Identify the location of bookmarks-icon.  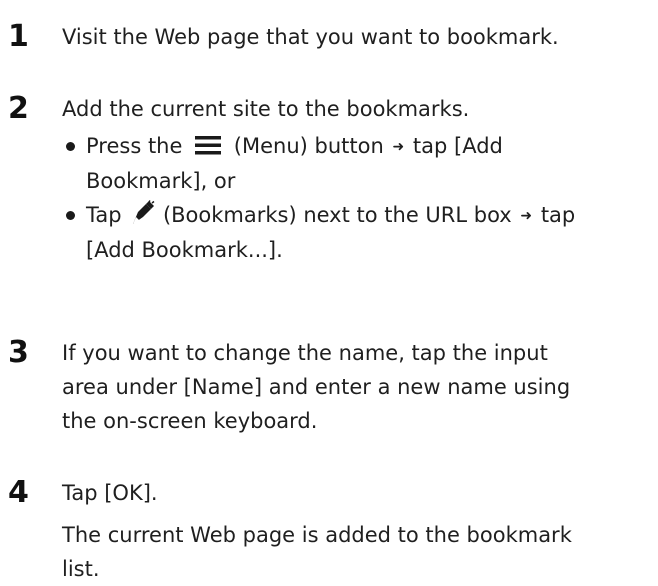
(142, 214).